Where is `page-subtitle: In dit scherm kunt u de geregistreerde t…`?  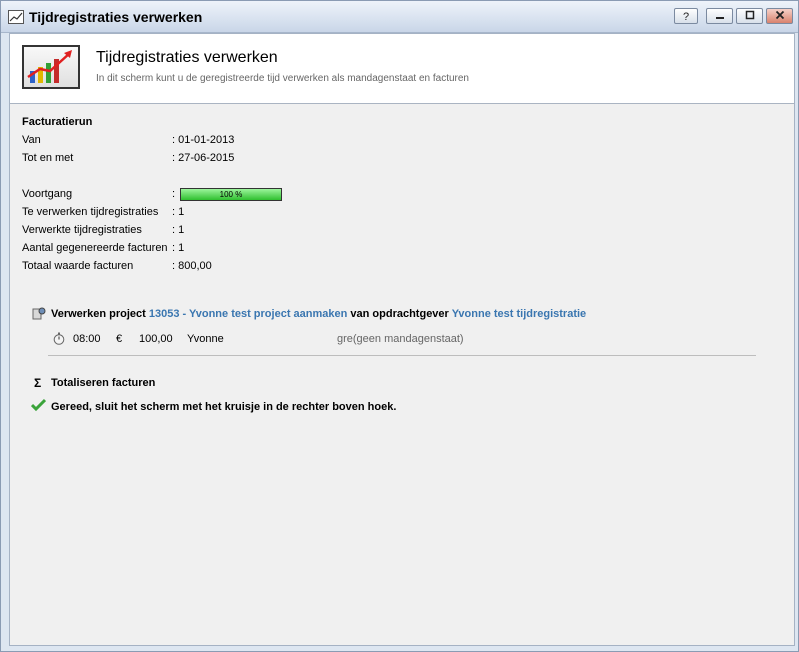
page-subtitle: In dit scherm kunt u de geregistreerde t… is located at coordinates (282, 78).